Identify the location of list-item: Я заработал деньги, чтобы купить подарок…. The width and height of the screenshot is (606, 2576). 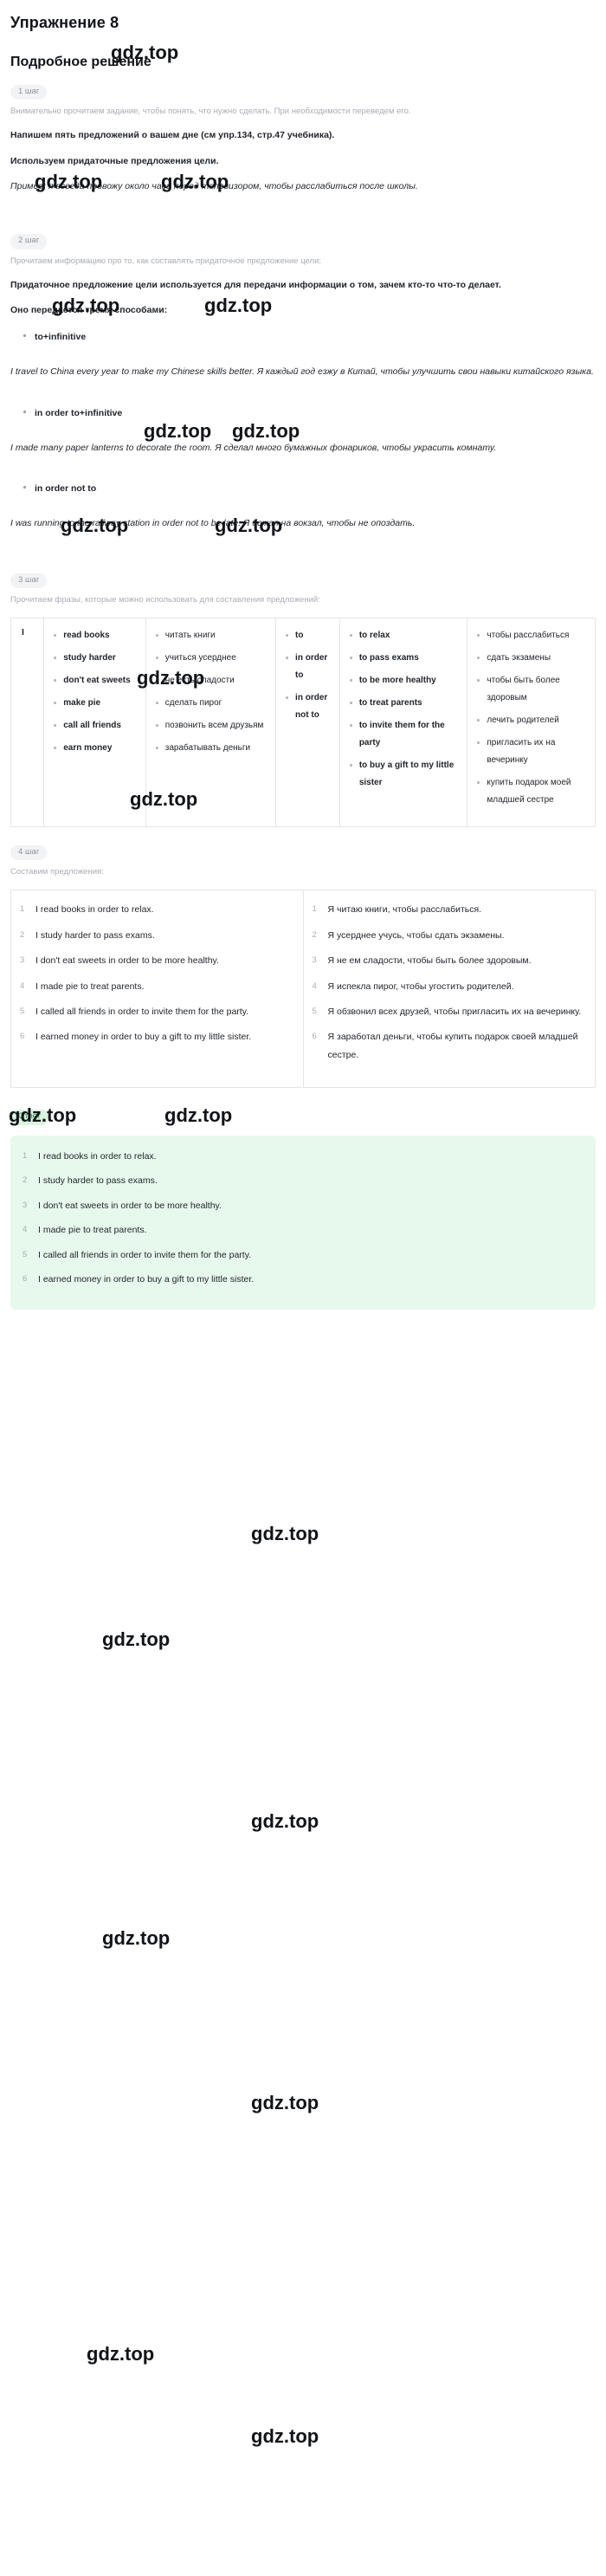
(446, 1044).